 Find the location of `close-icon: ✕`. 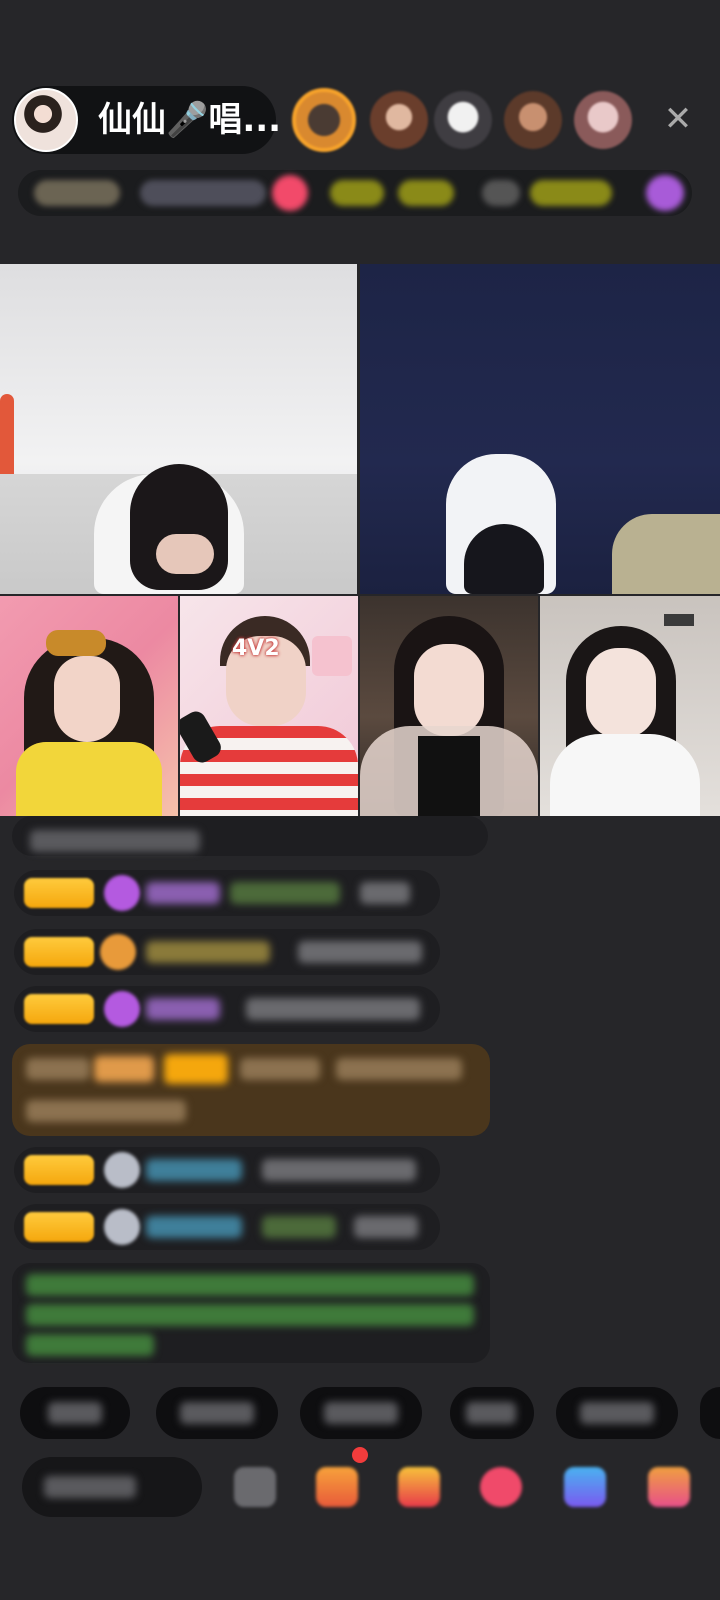

close-icon: ✕ is located at coordinates (678, 119).